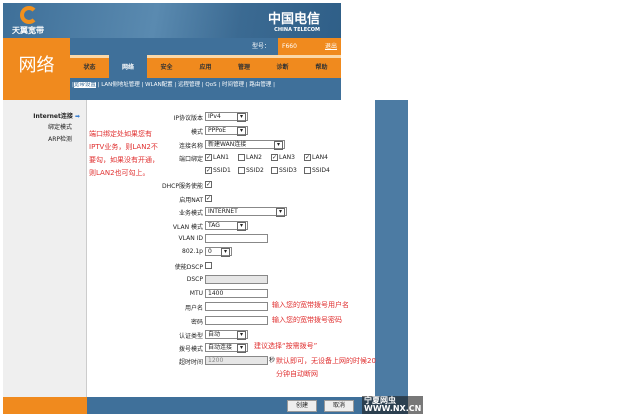 The height and width of the screenshot is (418, 640). Describe the element at coordinates (245, 145) in the screenshot. I see `conn-name-select: 新建WAN连接` at that location.